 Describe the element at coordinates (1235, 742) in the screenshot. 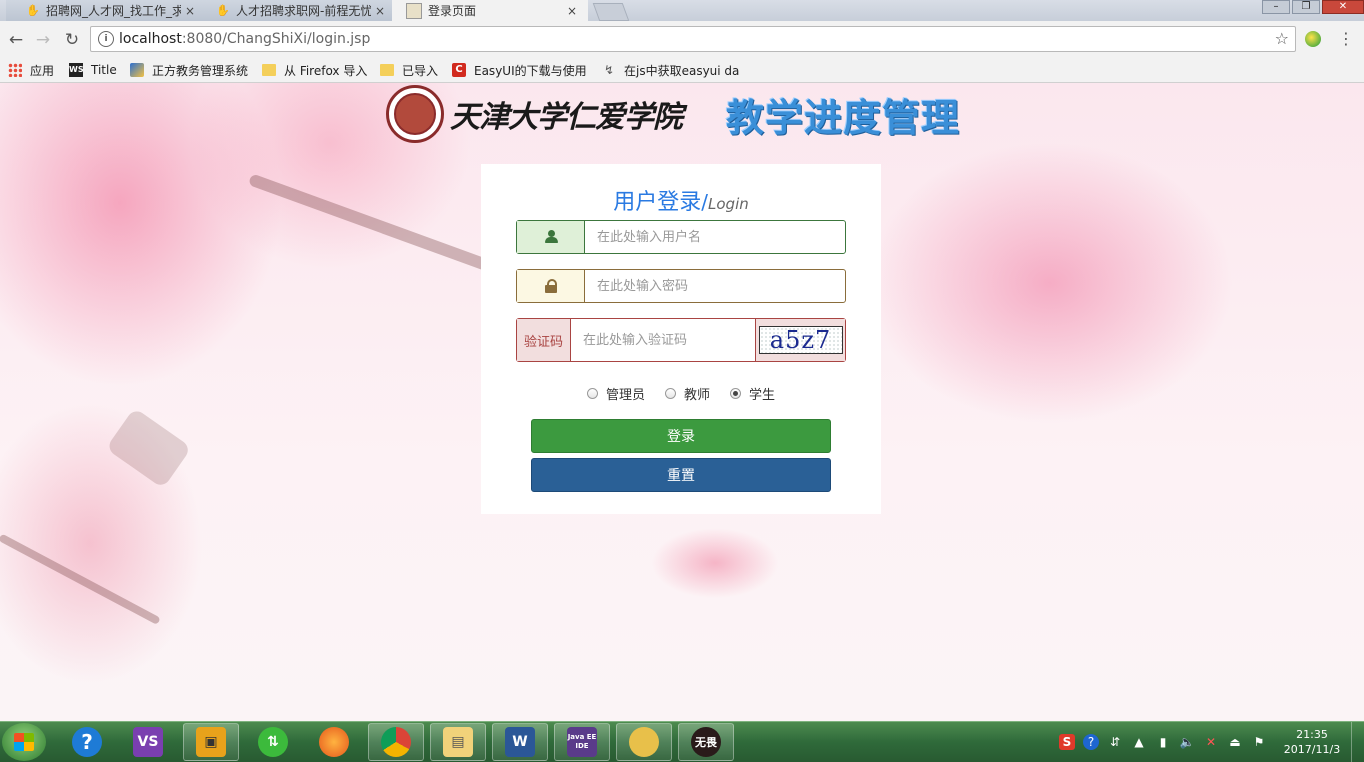

I see `usb-icon: ⏏` at that location.